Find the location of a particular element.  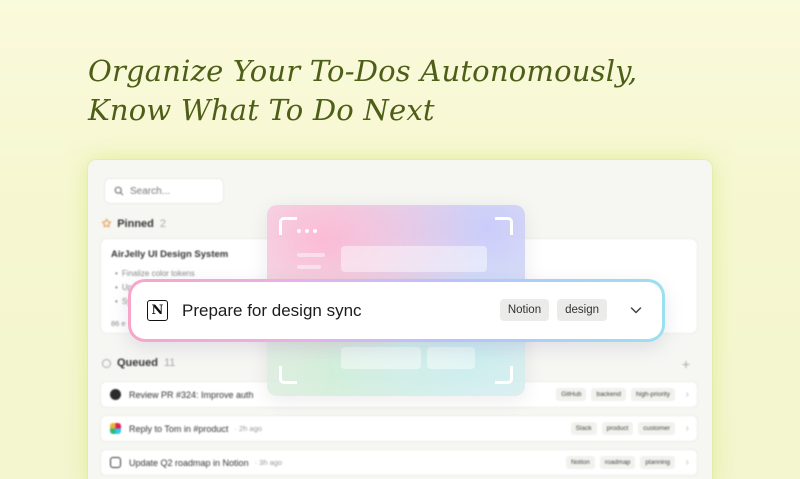

tag: Notion is located at coordinates (580, 462).